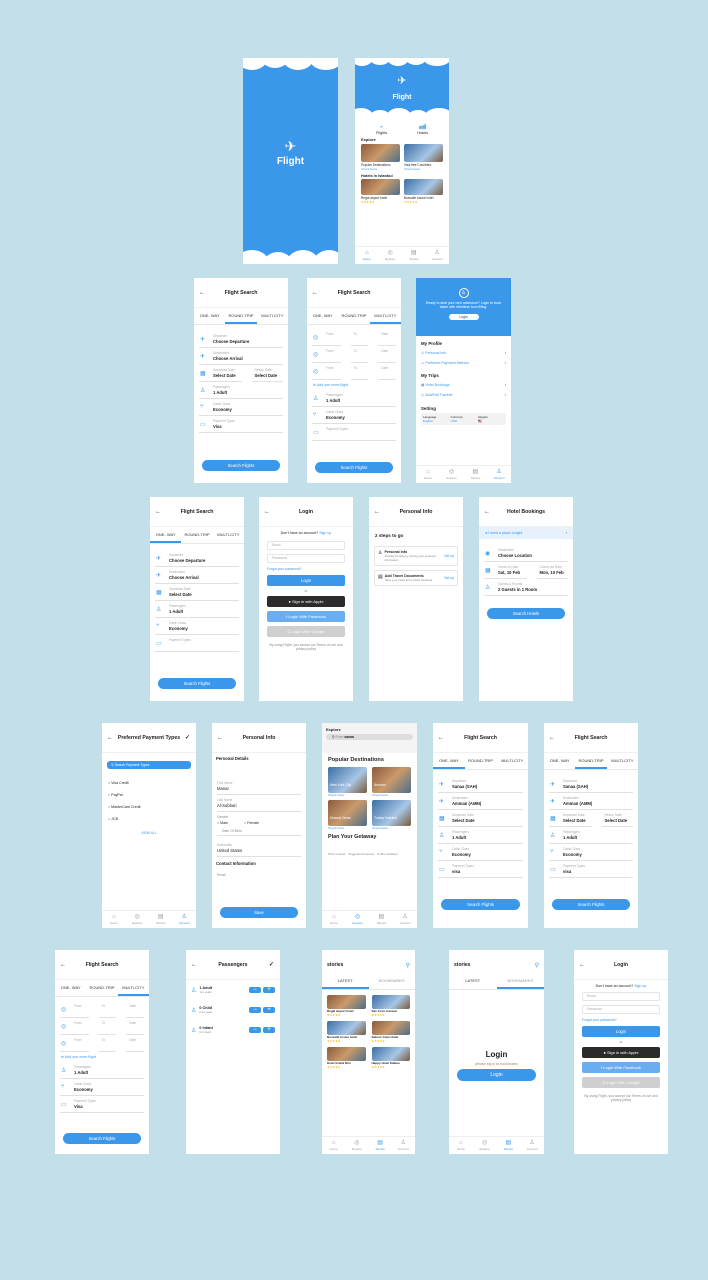 The width and height of the screenshot is (708, 1280). What do you see at coordinates (197, 575) in the screenshot?
I see `arrival-field: ✈ Destination Choose Arrival` at bounding box center [197, 575].